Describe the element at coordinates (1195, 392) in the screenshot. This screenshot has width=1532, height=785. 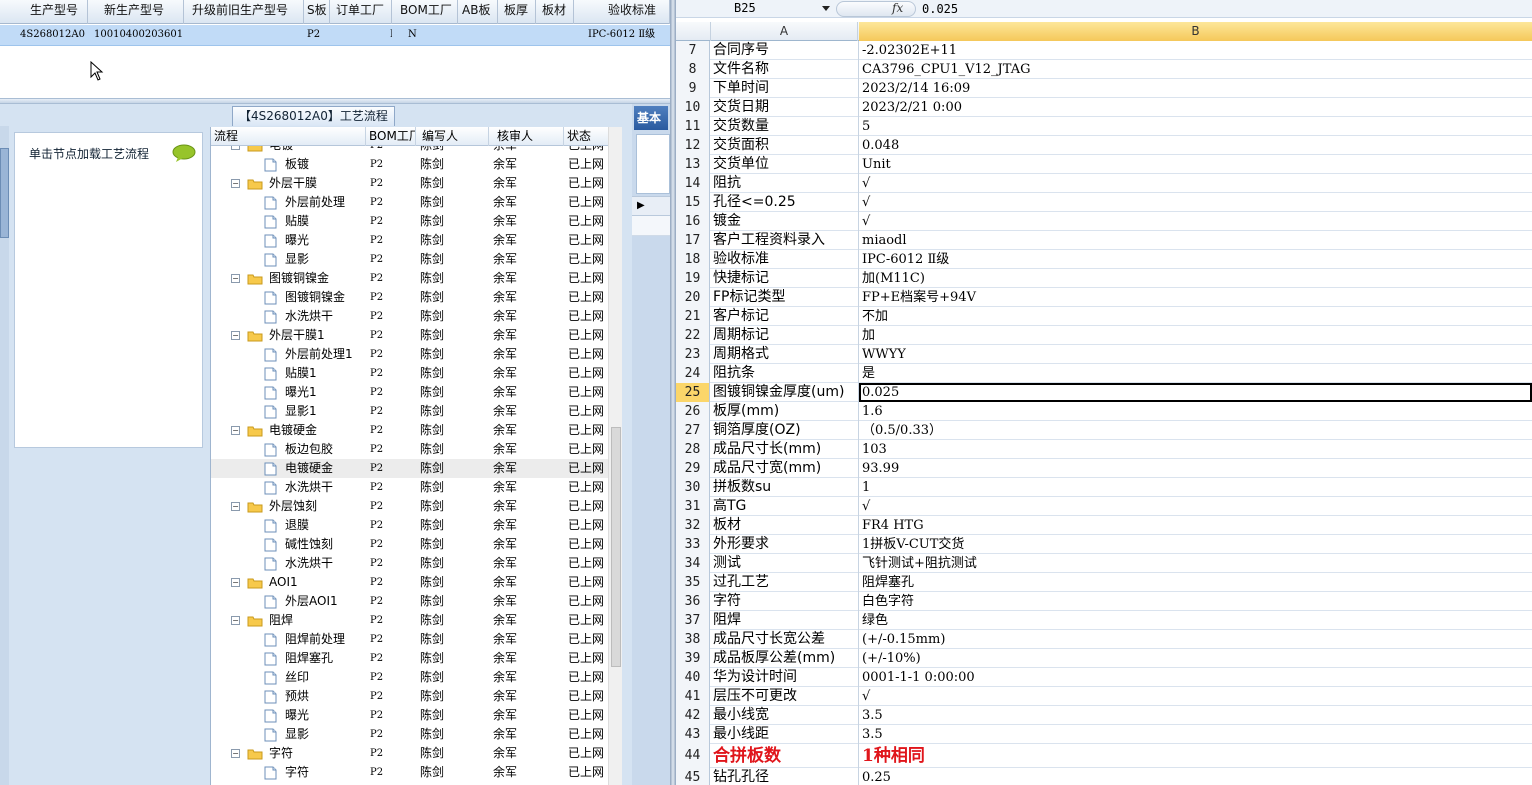
I see `cell-b: 0.025` at that location.